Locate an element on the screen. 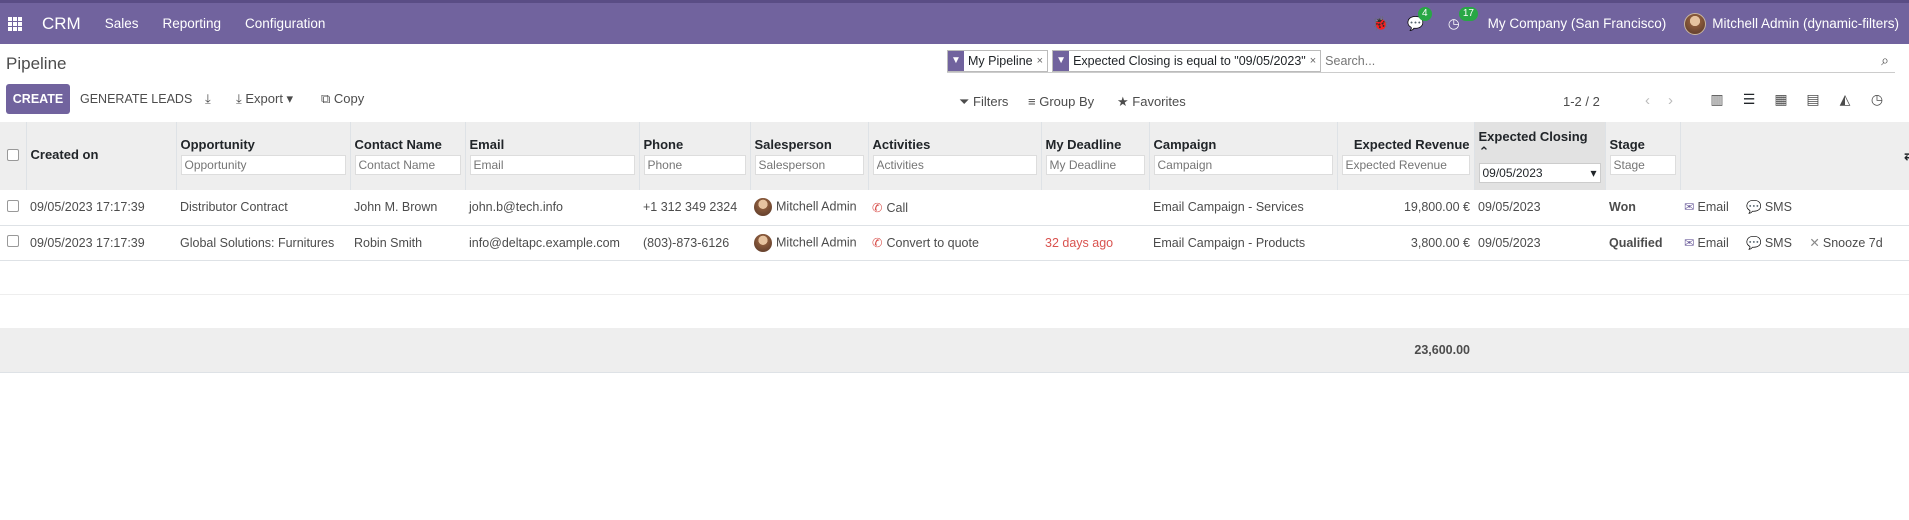  column-my-deadline: My Deadline is located at coordinates (1095, 156).